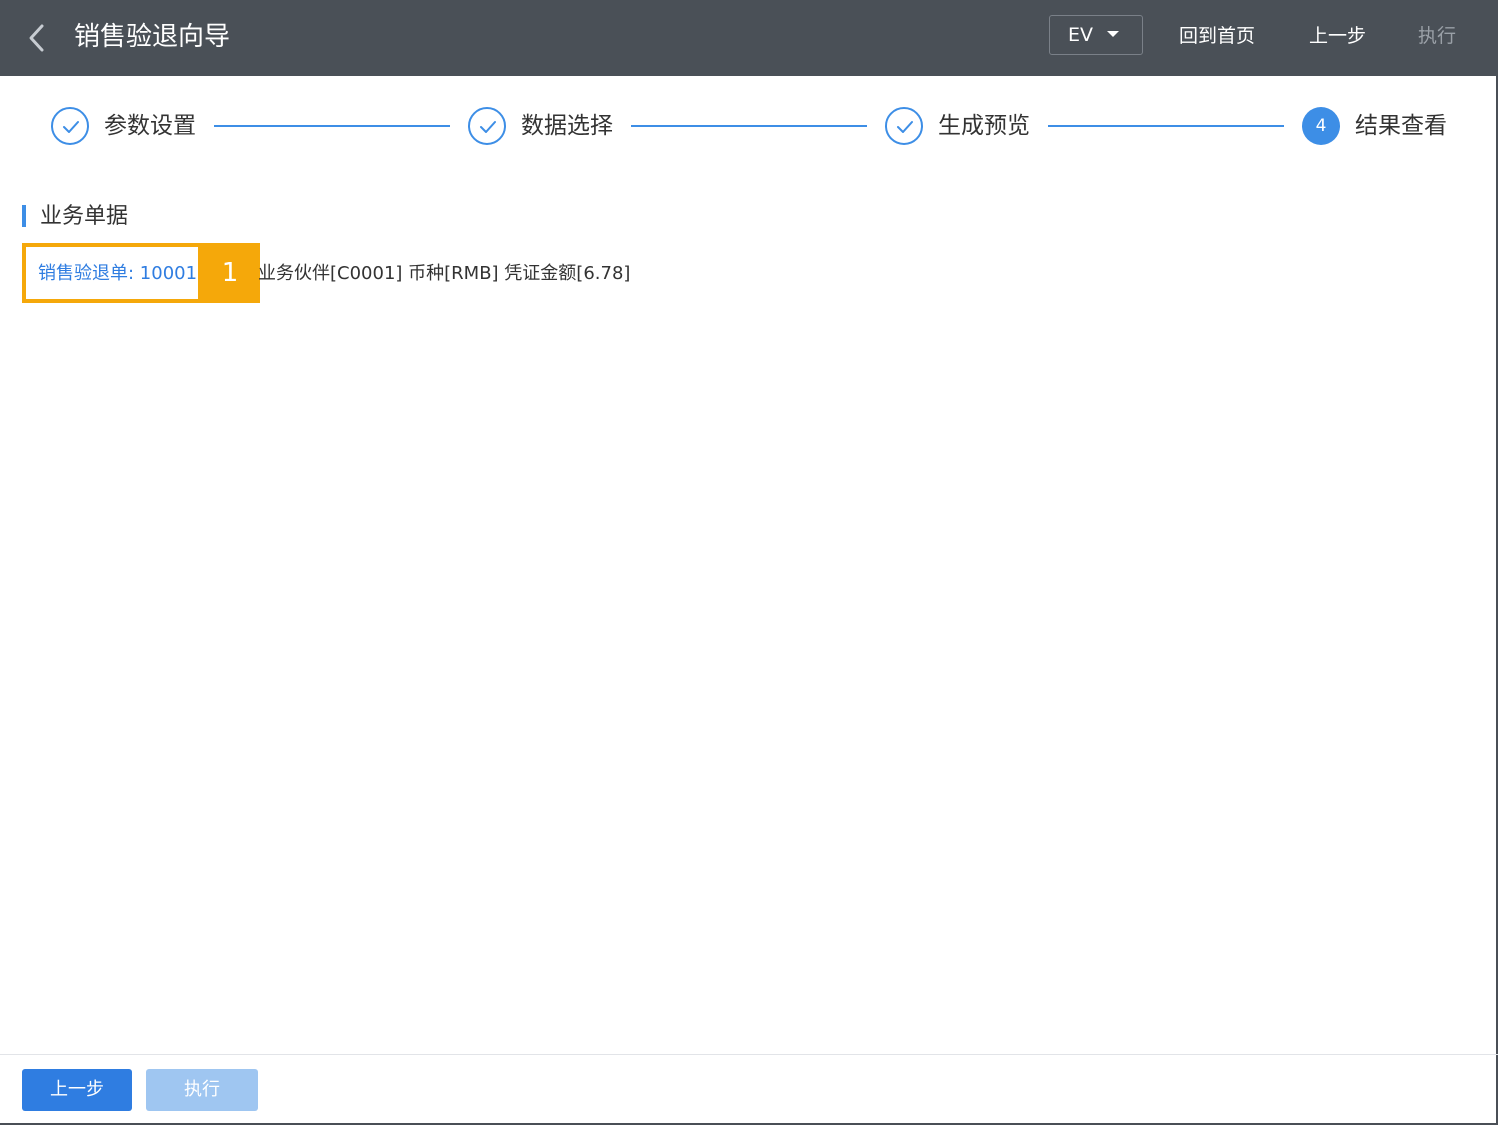 The width and height of the screenshot is (1498, 1125). Describe the element at coordinates (749, 1054) in the screenshot. I see `footer-divider` at that location.